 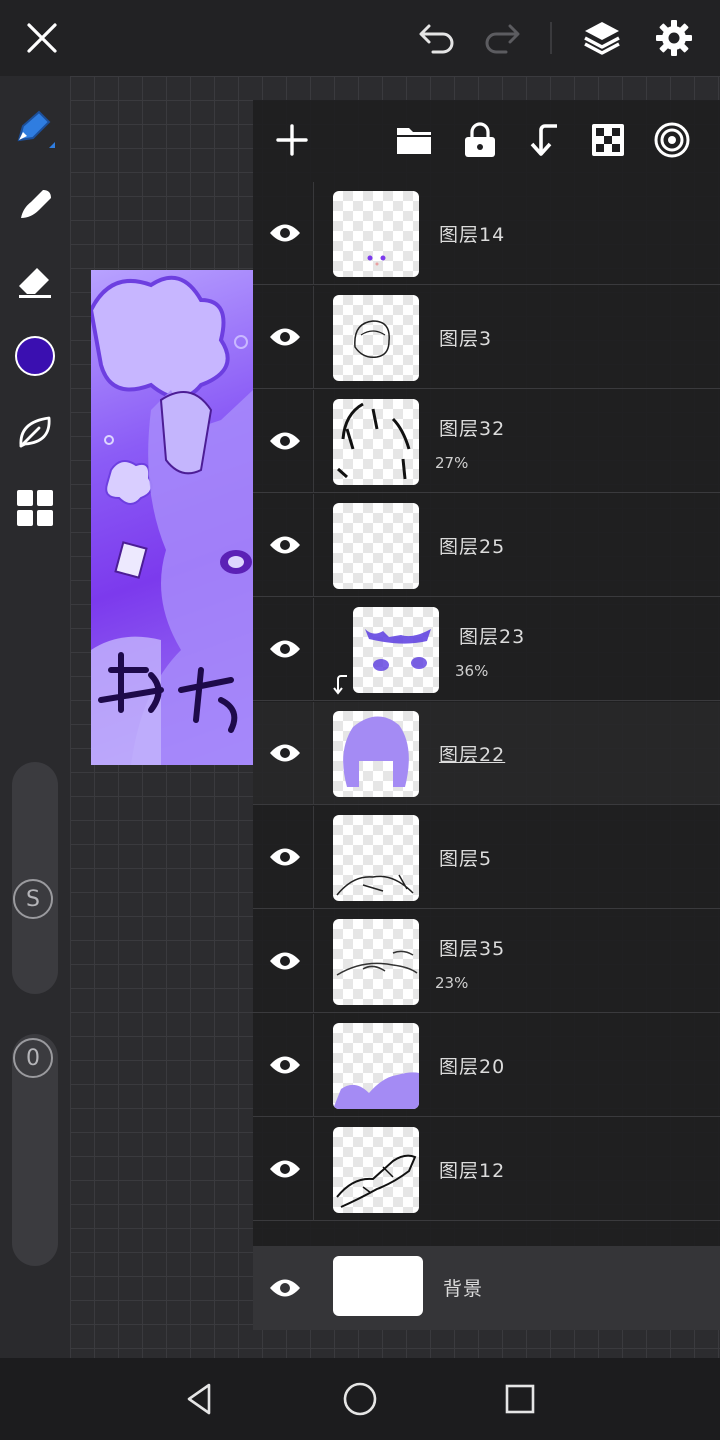 What do you see at coordinates (466, 859) in the screenshot?
I see `layer-name: 图层5` at bounding box center [466, 859].